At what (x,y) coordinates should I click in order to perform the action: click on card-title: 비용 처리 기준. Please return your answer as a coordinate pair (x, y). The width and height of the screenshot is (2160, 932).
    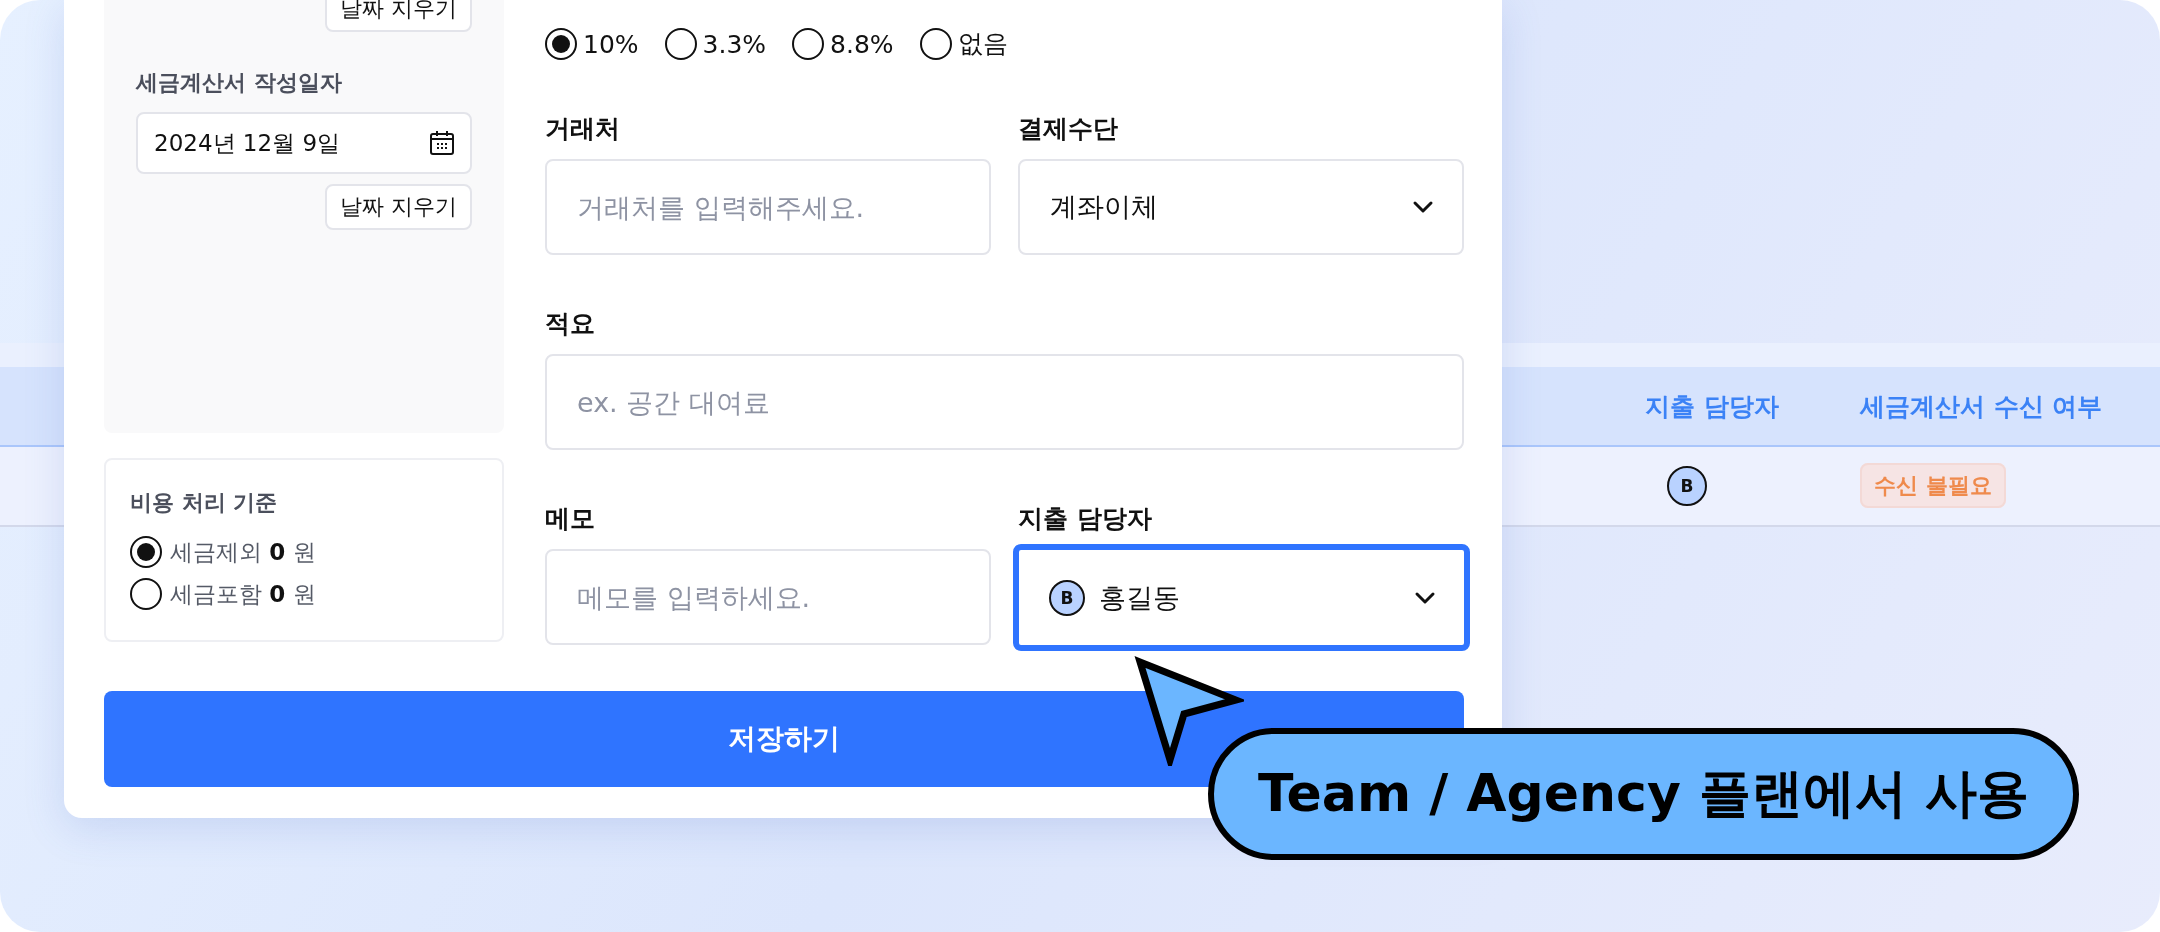
    Looking at the image, I should click on (204, 503).